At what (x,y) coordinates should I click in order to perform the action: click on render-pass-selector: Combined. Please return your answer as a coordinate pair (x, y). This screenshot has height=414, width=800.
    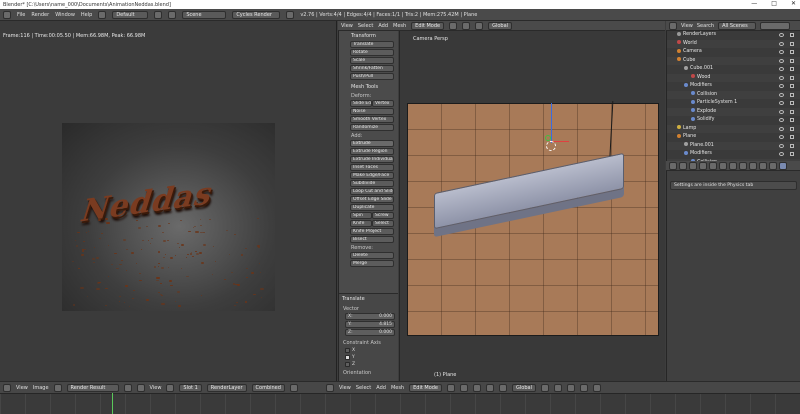
    Looking at the image, I should click on (268, 387).